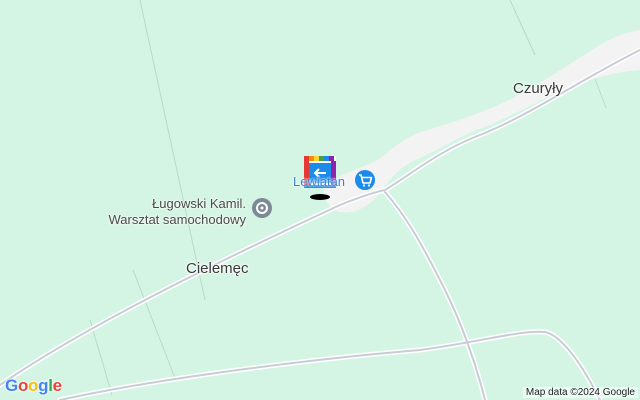 This screenshot has width=640, height=400. I want to click on shopping-cart-icon, so click(365, 180).